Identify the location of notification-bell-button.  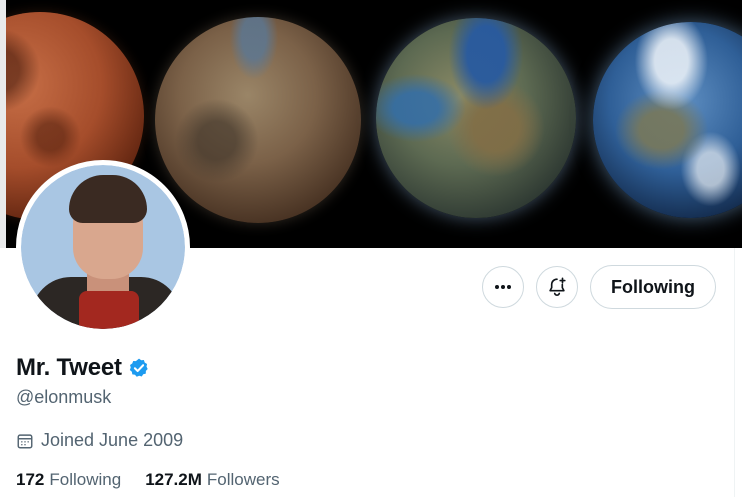
(557, 287).